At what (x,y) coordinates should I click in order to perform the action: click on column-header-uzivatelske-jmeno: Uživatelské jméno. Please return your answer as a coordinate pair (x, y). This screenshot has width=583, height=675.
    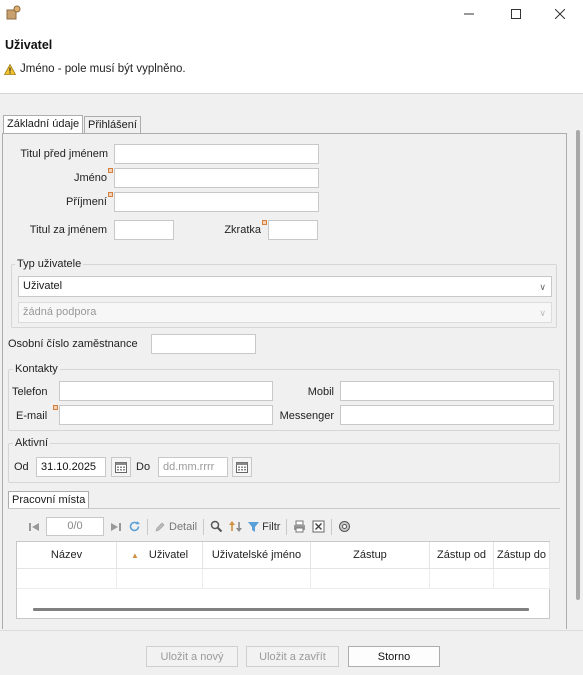
    Looking at the image, I should click on (257, 555).